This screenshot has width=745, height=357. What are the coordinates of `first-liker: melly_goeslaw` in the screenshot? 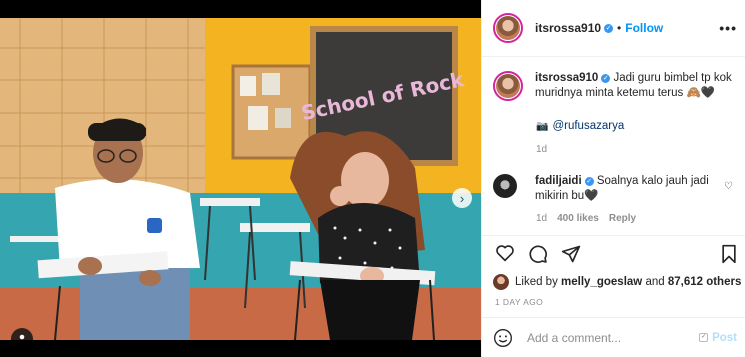 It's located at (601, 282).